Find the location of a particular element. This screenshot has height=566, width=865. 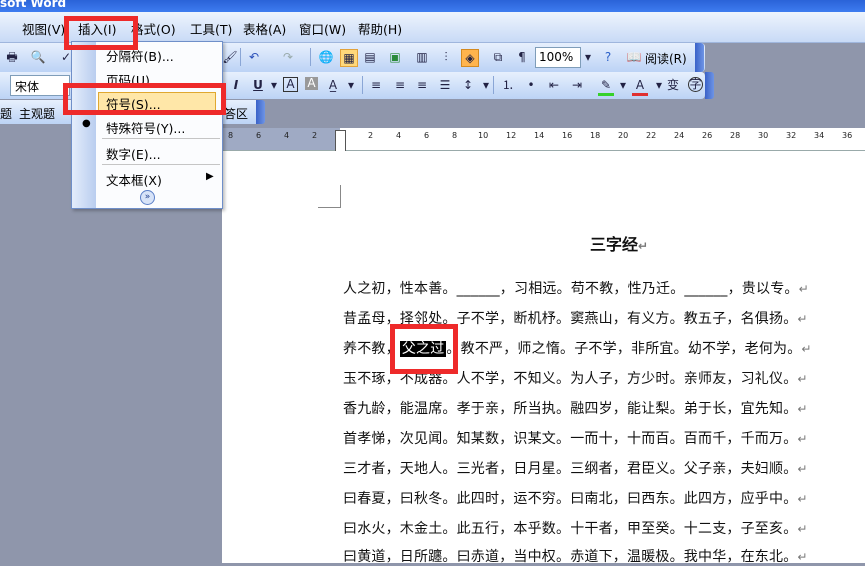

menu-help: 帮助(H) is located at coordinates (380, 28).